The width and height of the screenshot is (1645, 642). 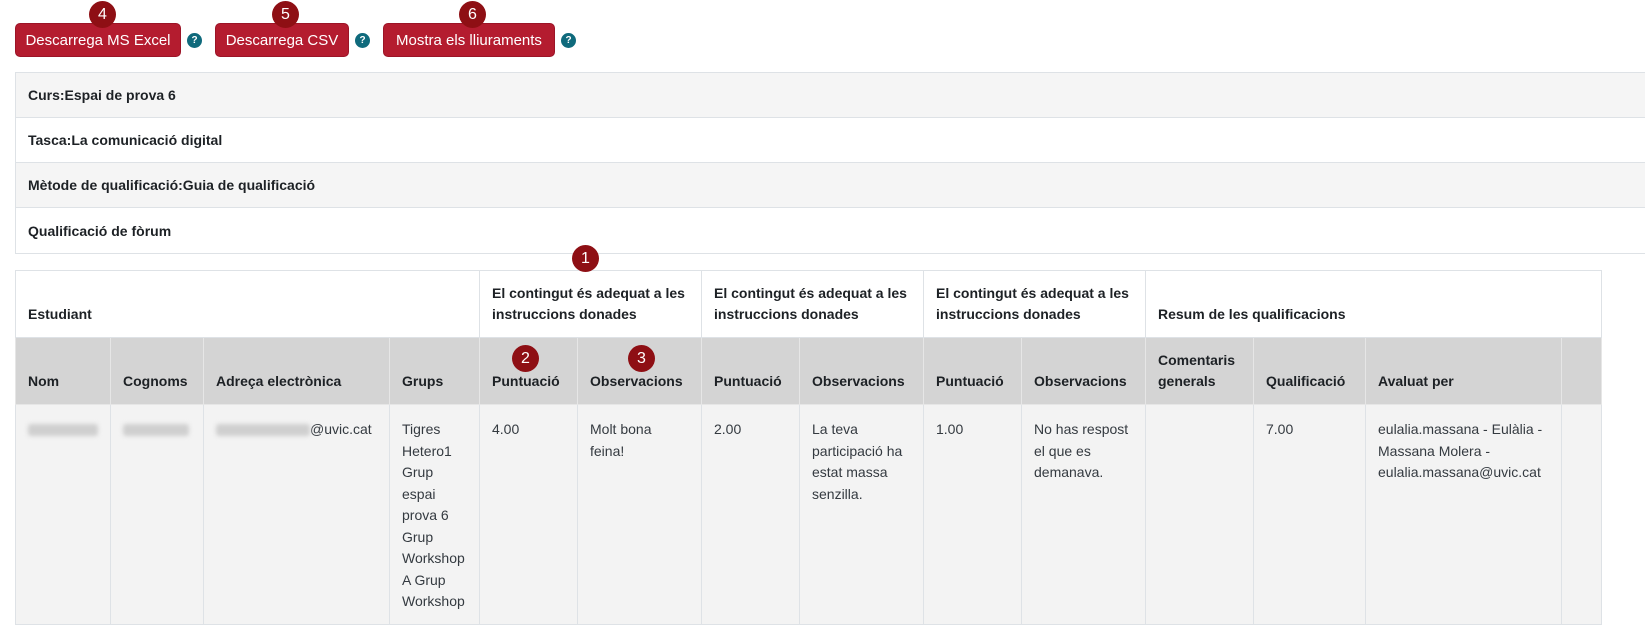 I want to click on callout-badge-3: 3, so click(x=641, y=358).